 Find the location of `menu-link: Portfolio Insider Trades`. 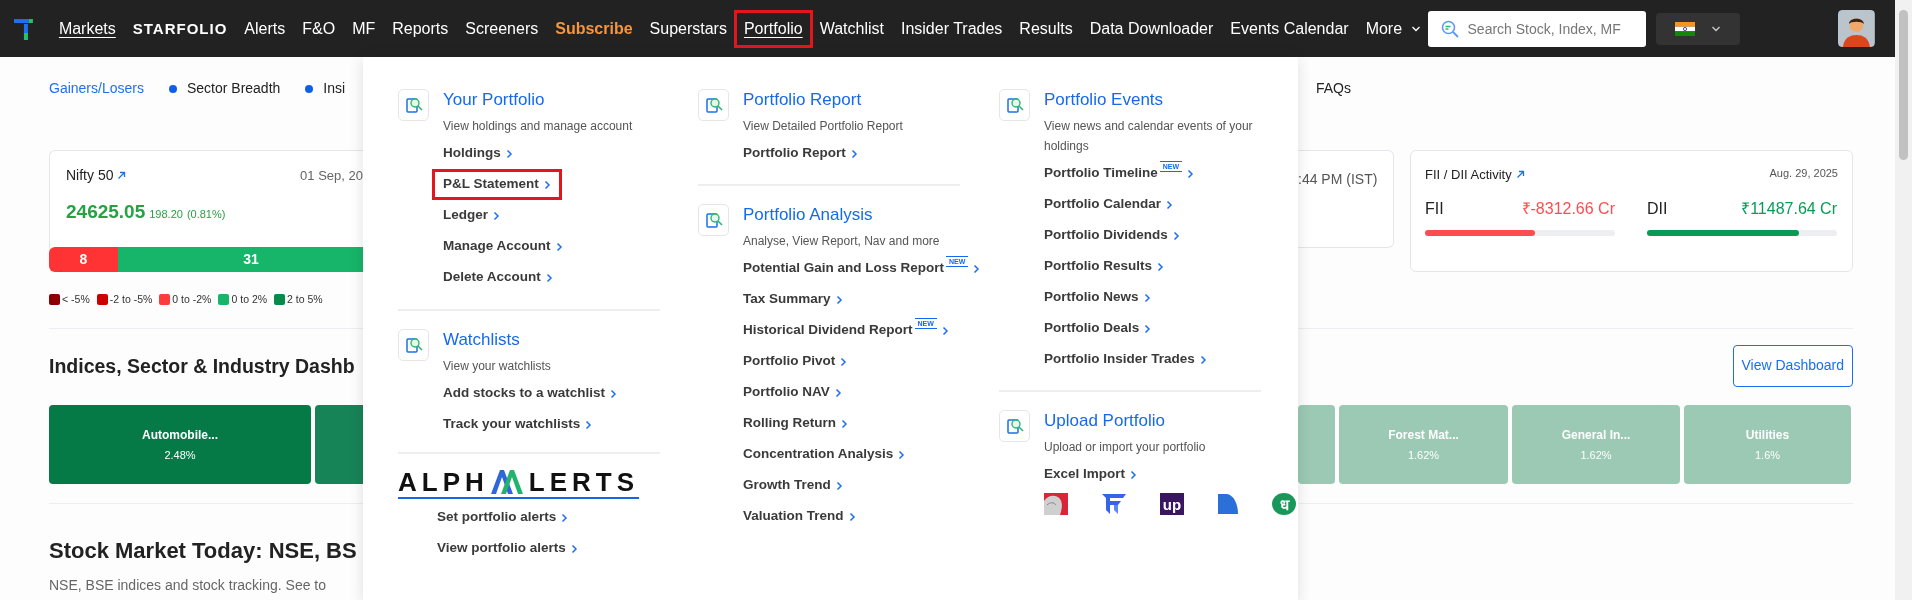

menu-link: Portfolio Insider Trades is located at coordinates (1125, 359).